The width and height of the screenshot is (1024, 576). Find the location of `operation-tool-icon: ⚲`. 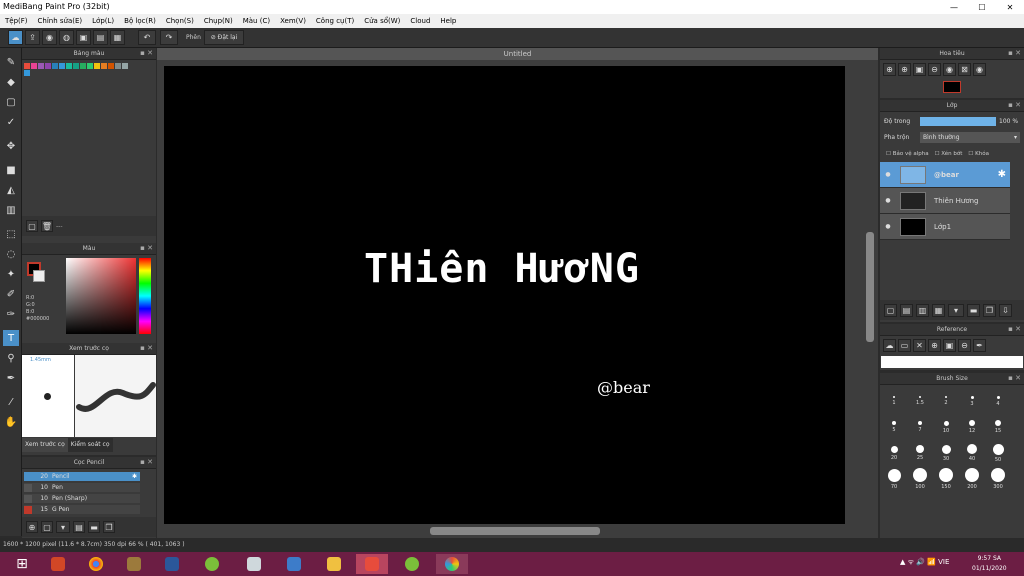

operation-tool-icon: ⚲ is located at coordinates (11, 358).